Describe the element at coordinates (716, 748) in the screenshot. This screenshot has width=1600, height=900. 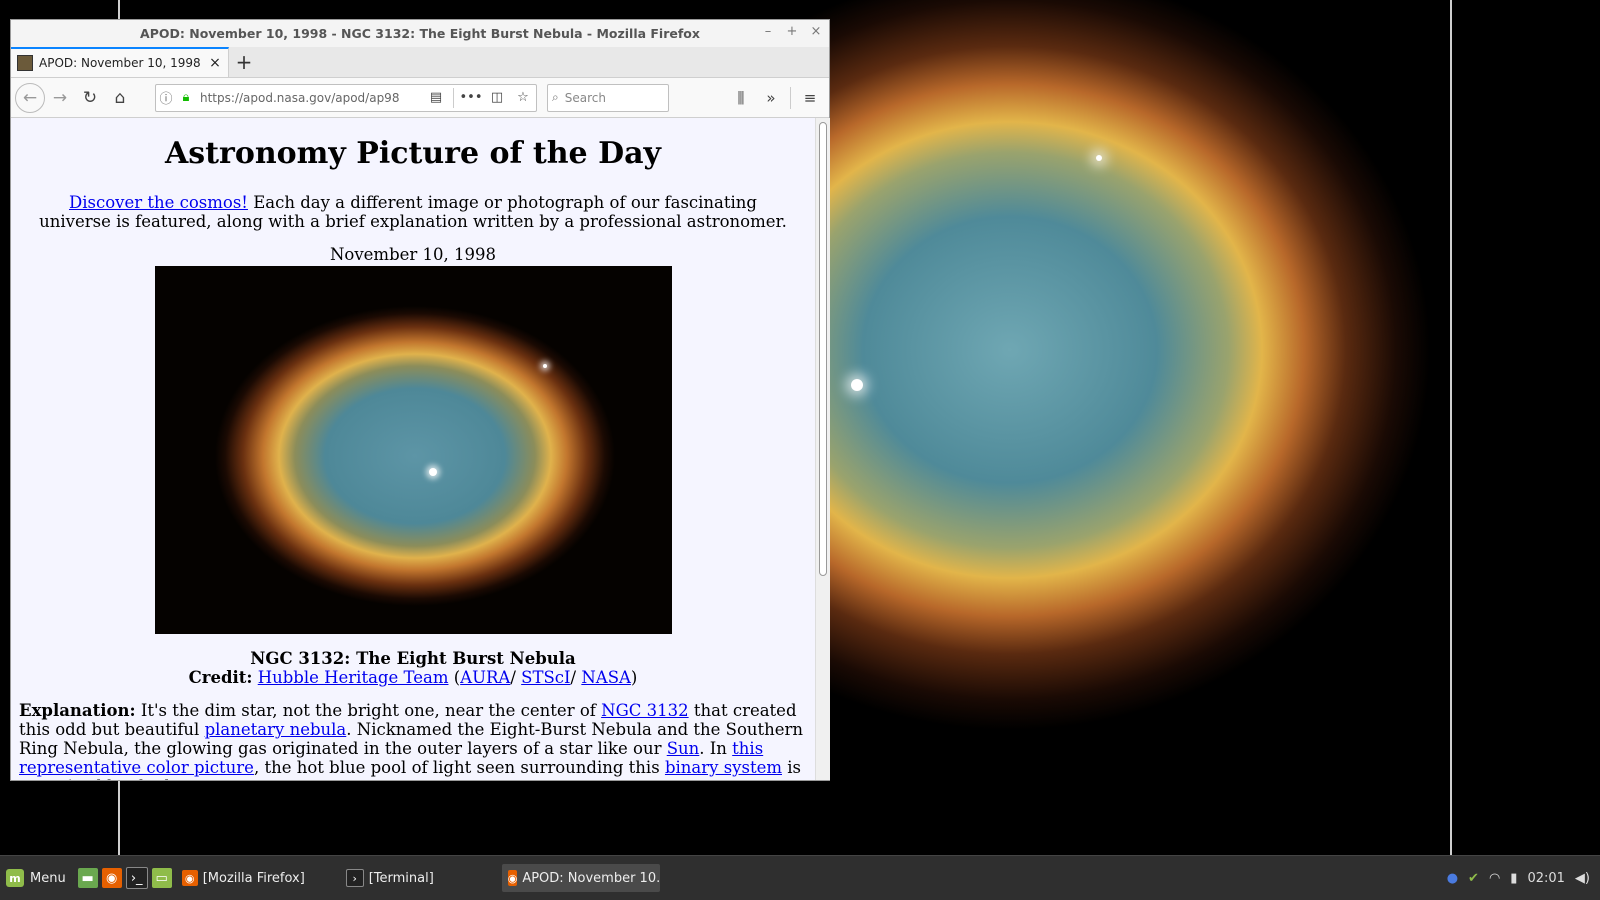
I see `explanation-text-4: . In` at that location.